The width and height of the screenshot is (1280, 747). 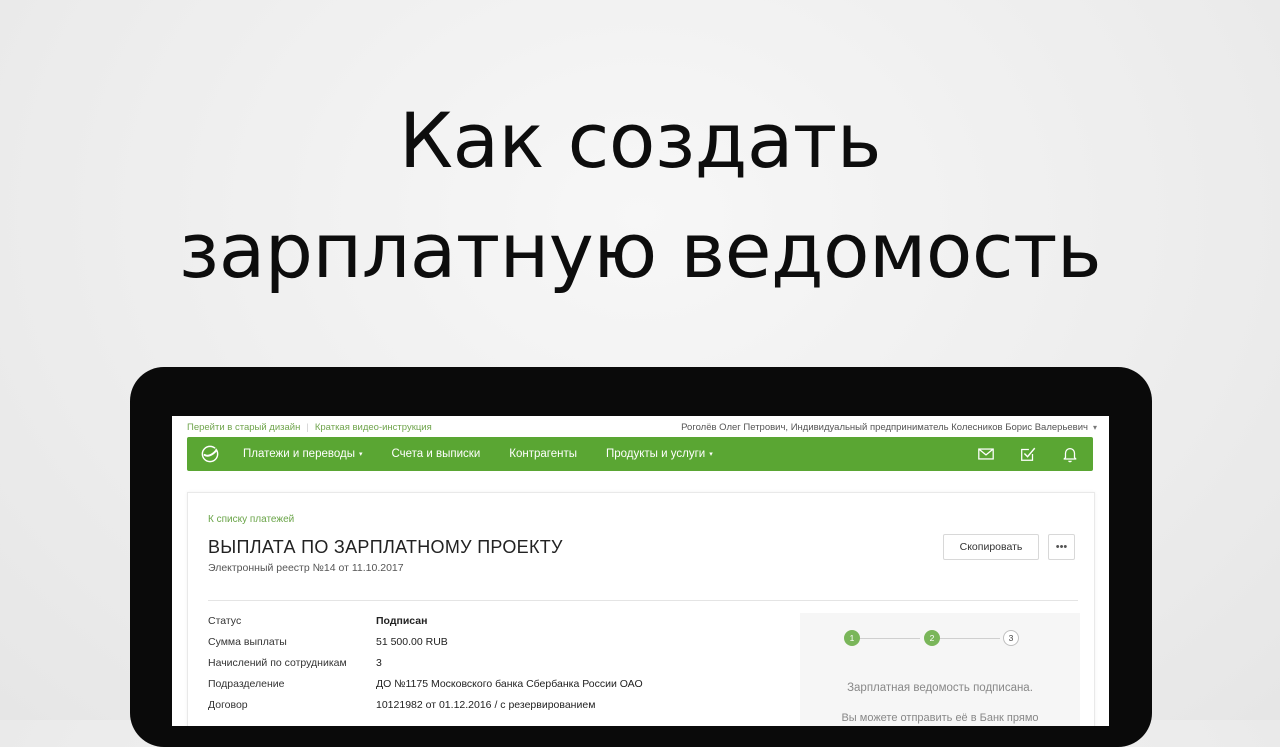 What do you see at coordinates (306, 568) in the screenshot?
I see `page-subtitle: Электронный реестр №14 от 11.10.2017` at bounding box center [306, 568].